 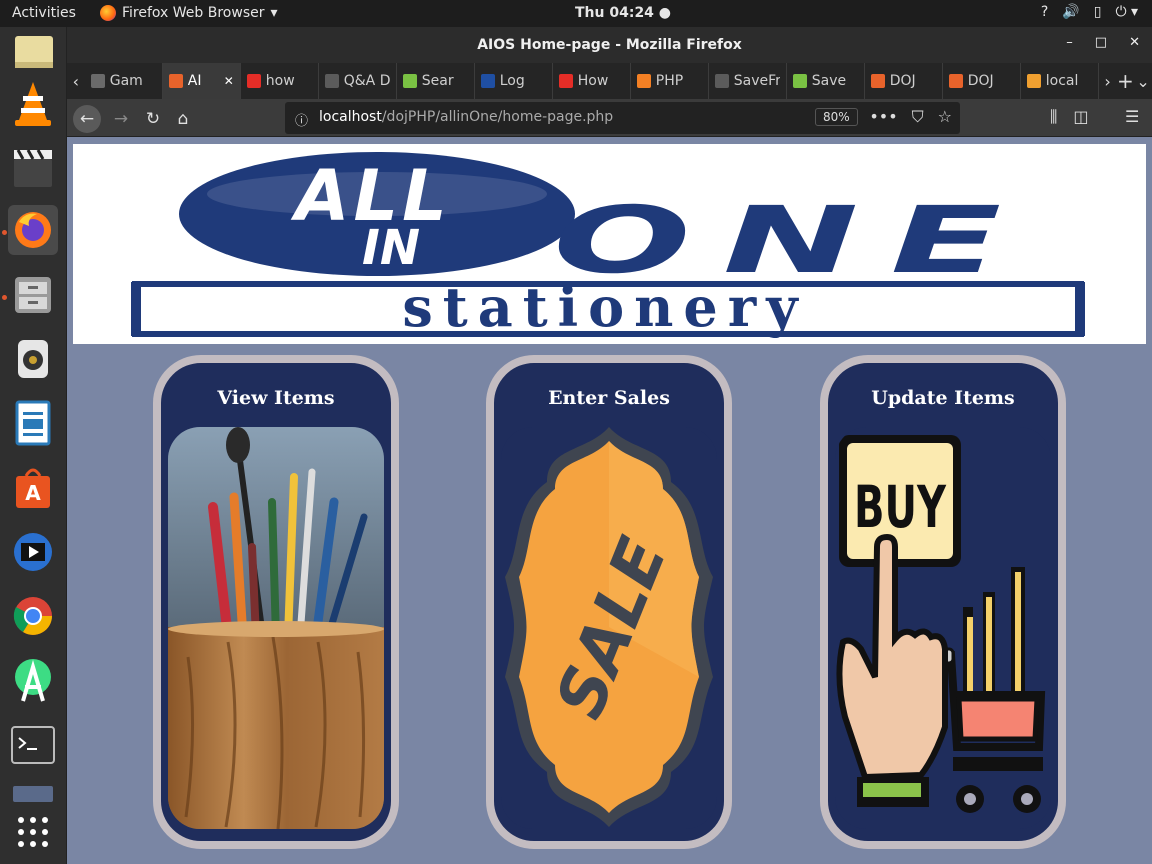 I want to click on hamburger-menu-icon: ☰, so click(x=1132, y=116).